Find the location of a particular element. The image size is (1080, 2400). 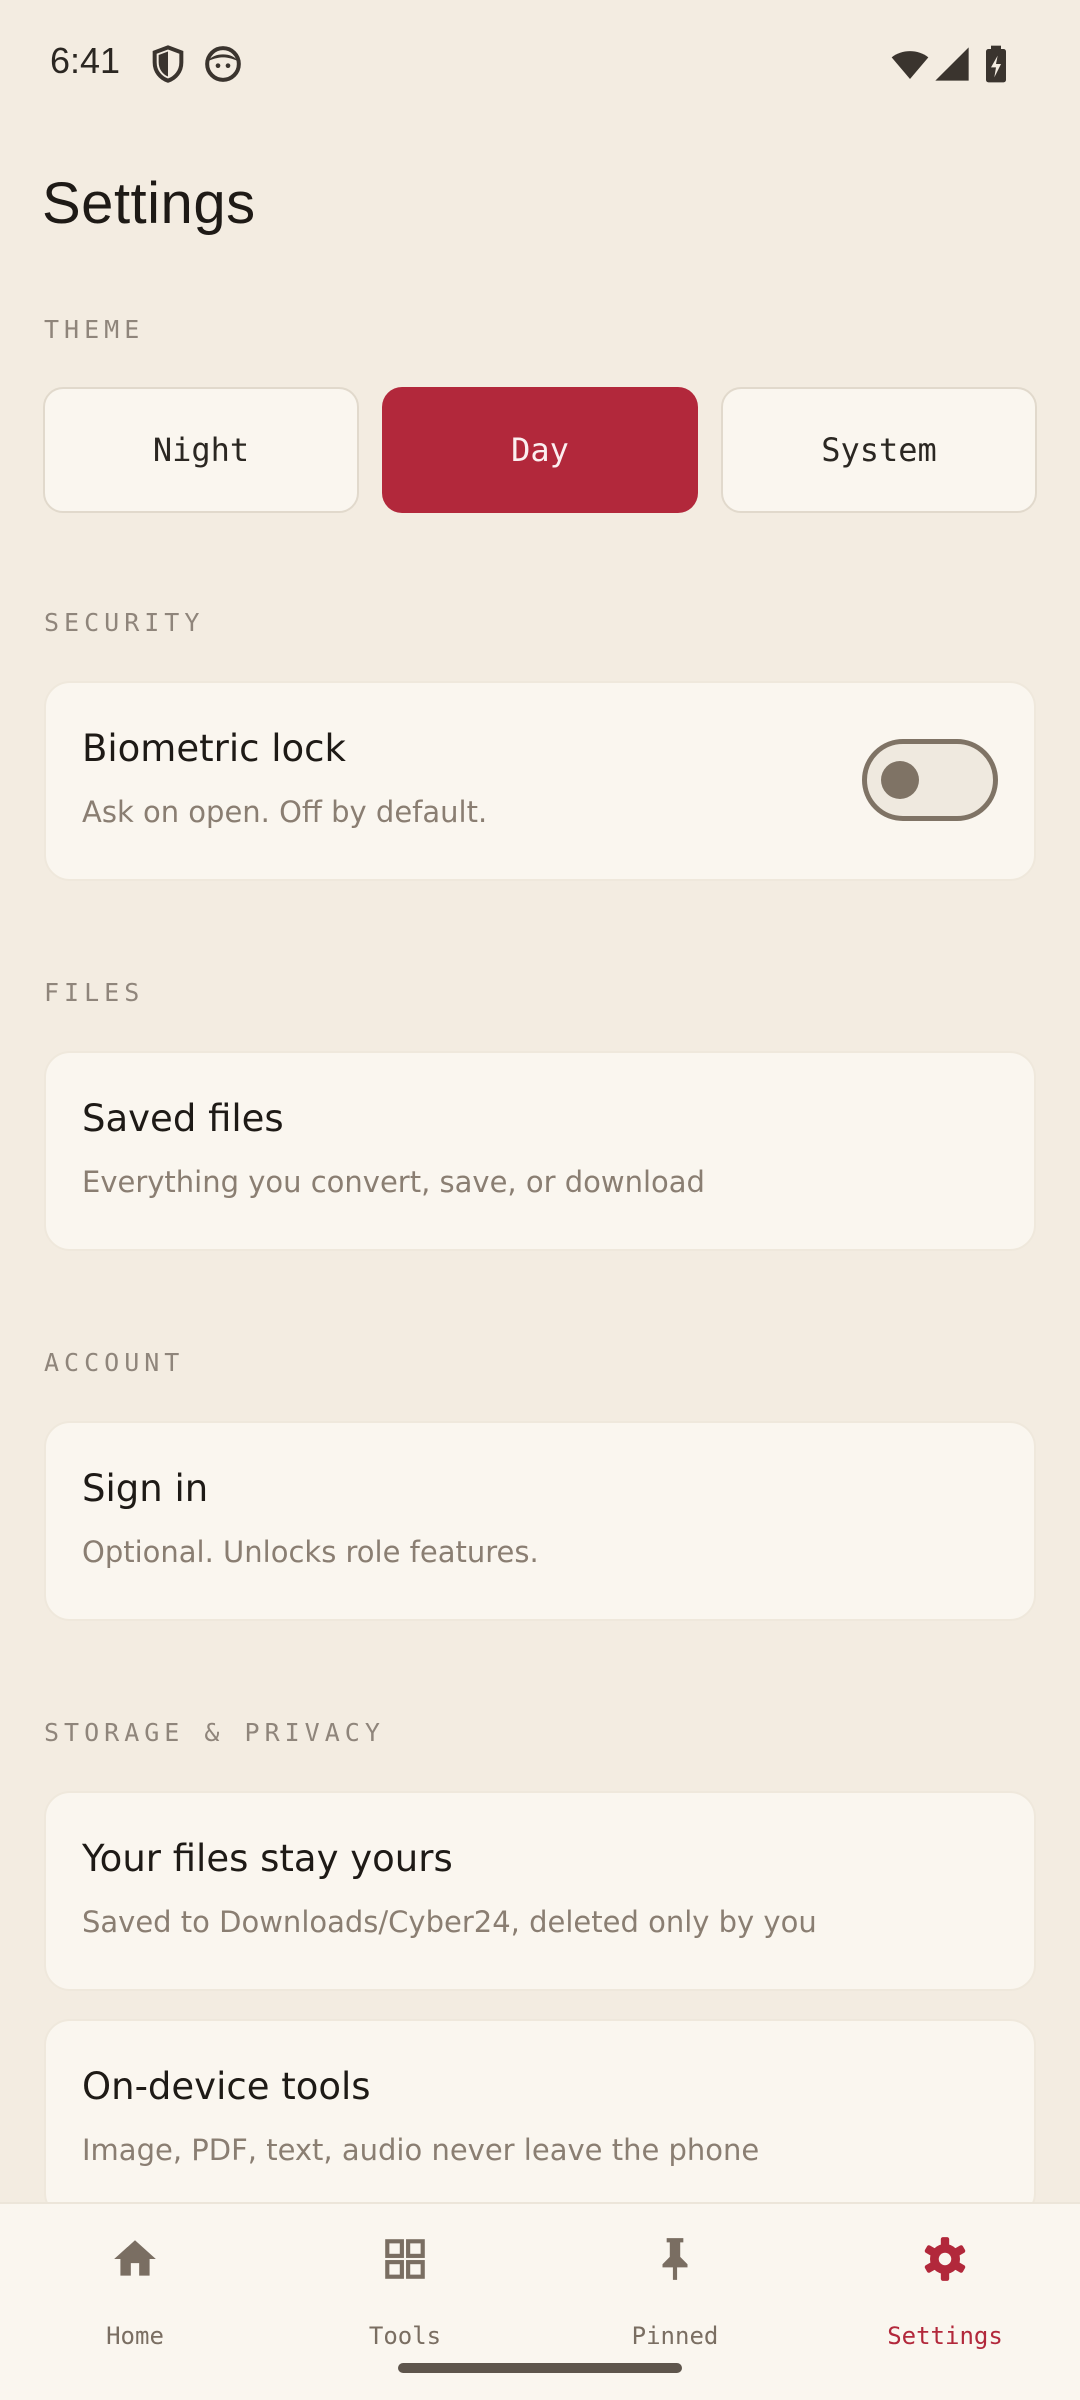

shield-icon is located at coordinates (168, 64).